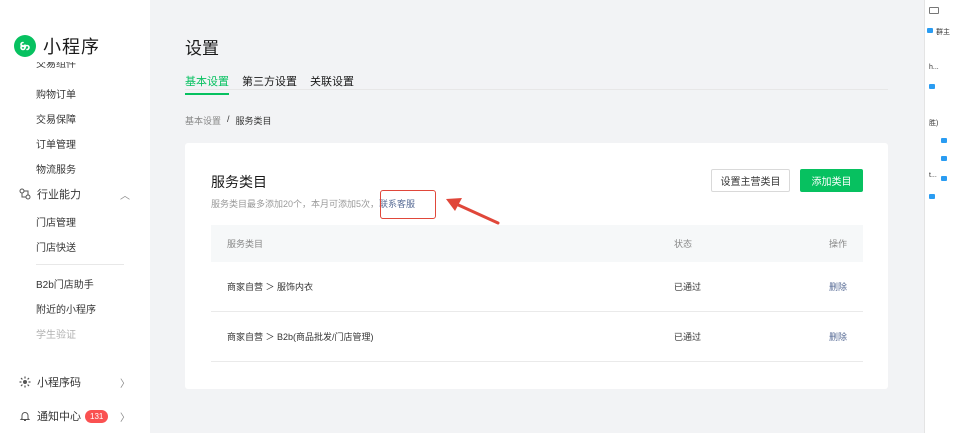 This screenshot has height=433, width=954. I want to click on row-category: 商家自营 ＞ B2b(商品批发/门店管理), so click(300, 337).